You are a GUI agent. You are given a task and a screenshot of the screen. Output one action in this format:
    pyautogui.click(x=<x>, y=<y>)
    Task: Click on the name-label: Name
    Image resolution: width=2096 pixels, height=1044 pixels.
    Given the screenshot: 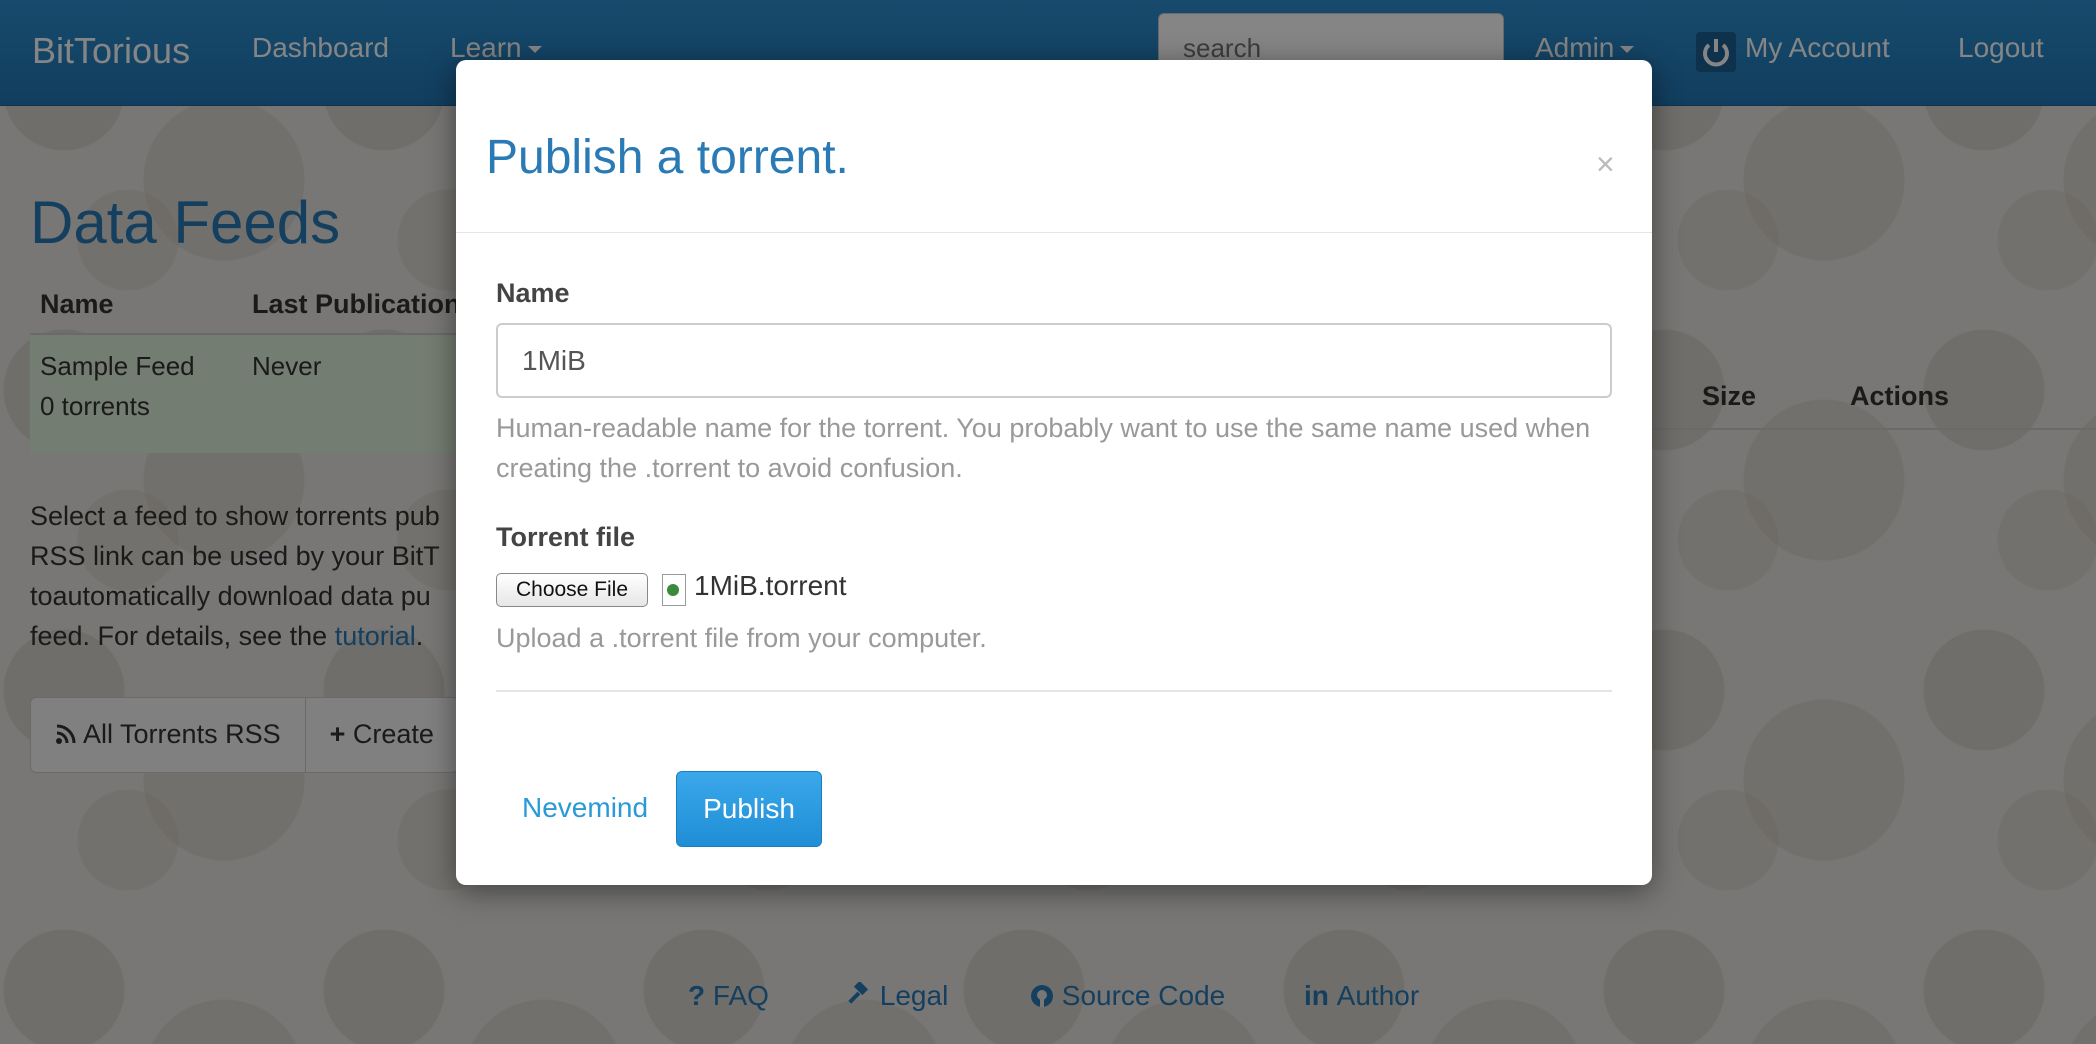 What is the action you would take?
    pyautogui.click(x=533, y=293)
    